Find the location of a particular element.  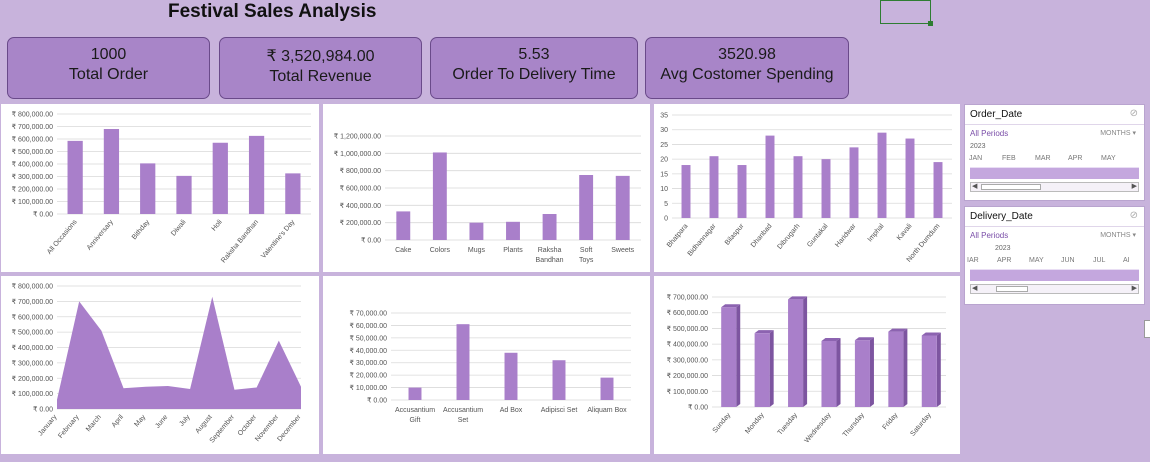

kpi-card-total-revenue: ₹ 3,520,984.00 Total Revenue is located at coordinates (320, 68).